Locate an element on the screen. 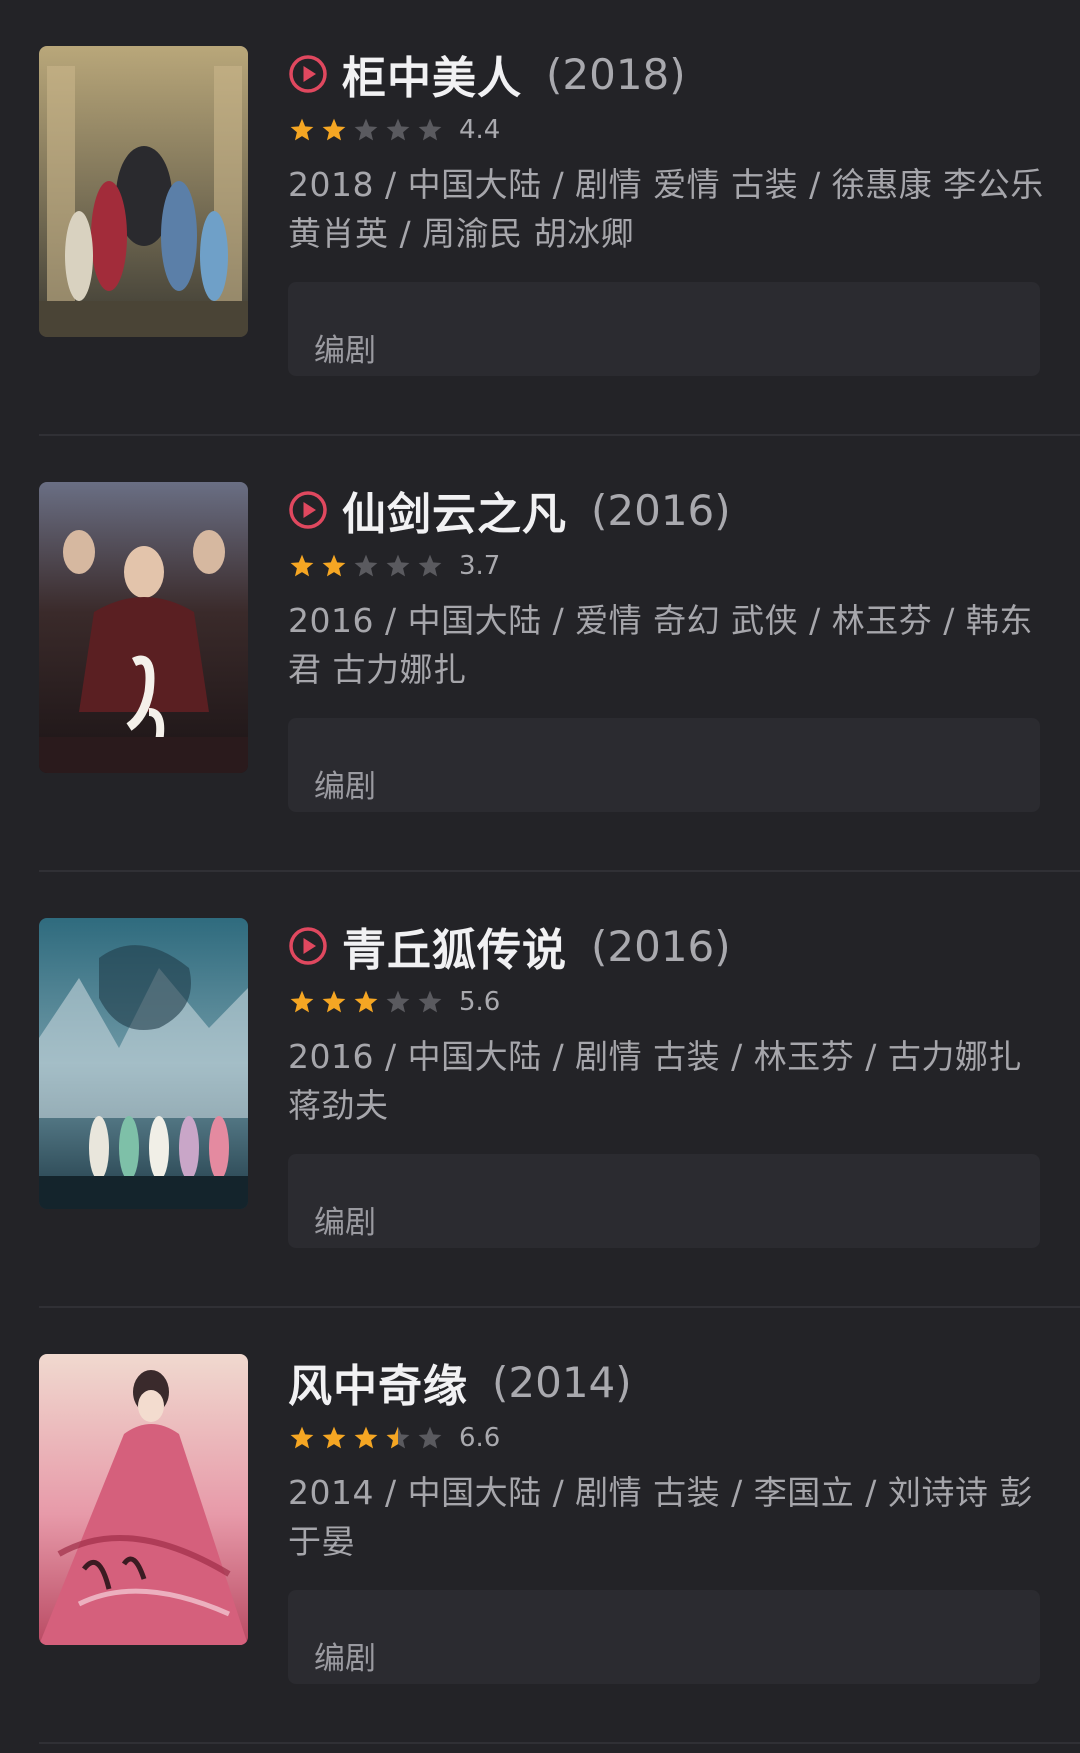 The width and height of the screenshot is (1080, 1753). rating-score: 4.4 is located at coordinates (480, 130).